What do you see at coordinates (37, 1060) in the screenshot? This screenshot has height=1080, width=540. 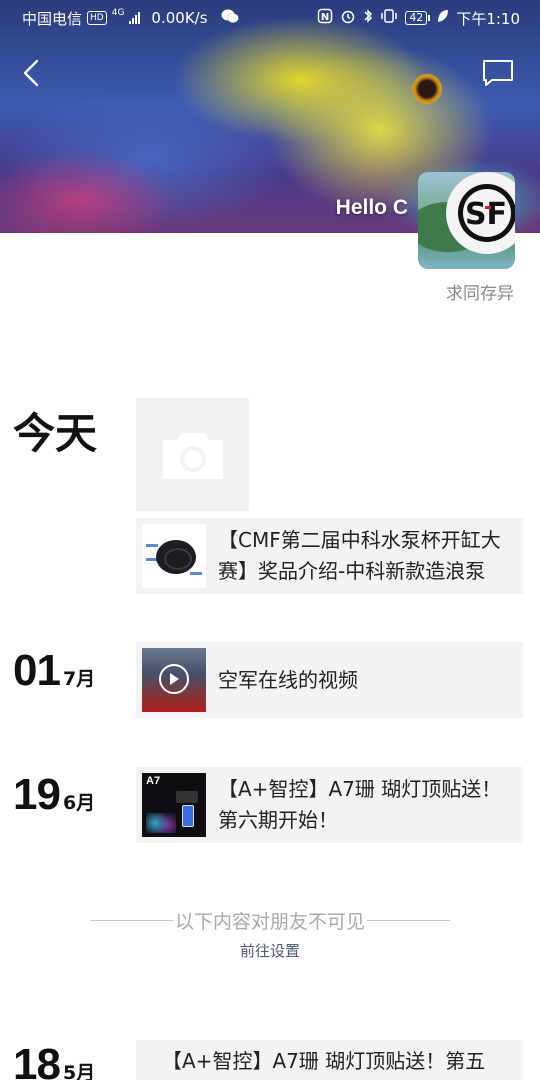 I see `date-day: 18` at bounding box center [37, 1060].